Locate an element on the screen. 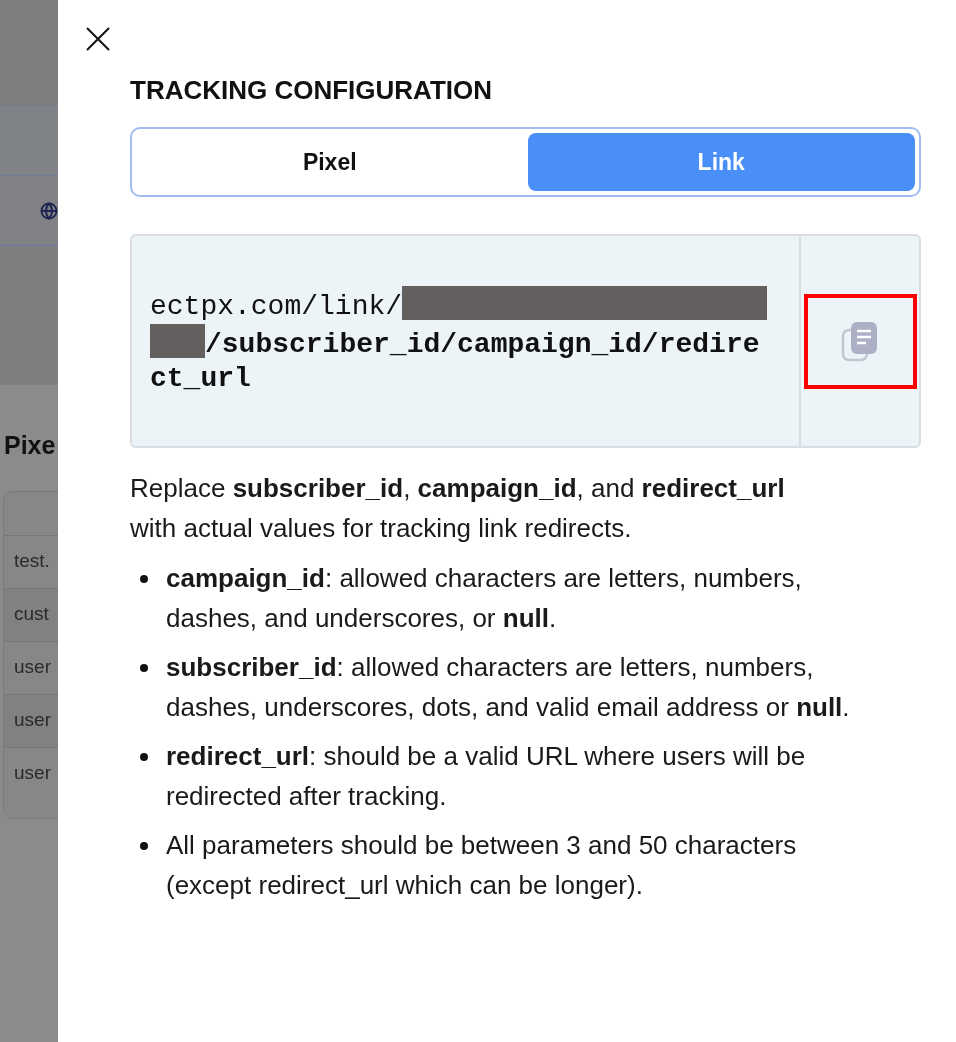 This screenshot has height=1042, width=956. table-cell-text: test. is located at coordinates (32, 561).